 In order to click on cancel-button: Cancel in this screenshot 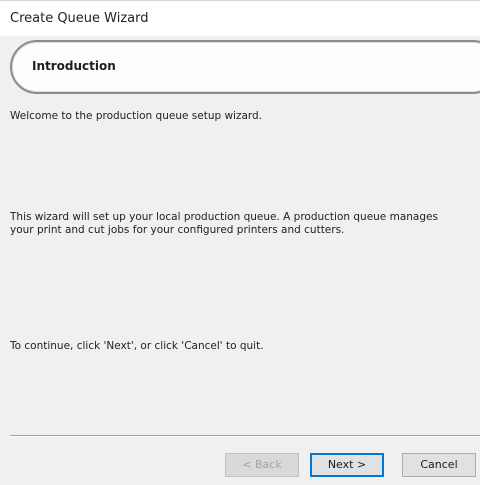, I will do `click(439, 465)`.